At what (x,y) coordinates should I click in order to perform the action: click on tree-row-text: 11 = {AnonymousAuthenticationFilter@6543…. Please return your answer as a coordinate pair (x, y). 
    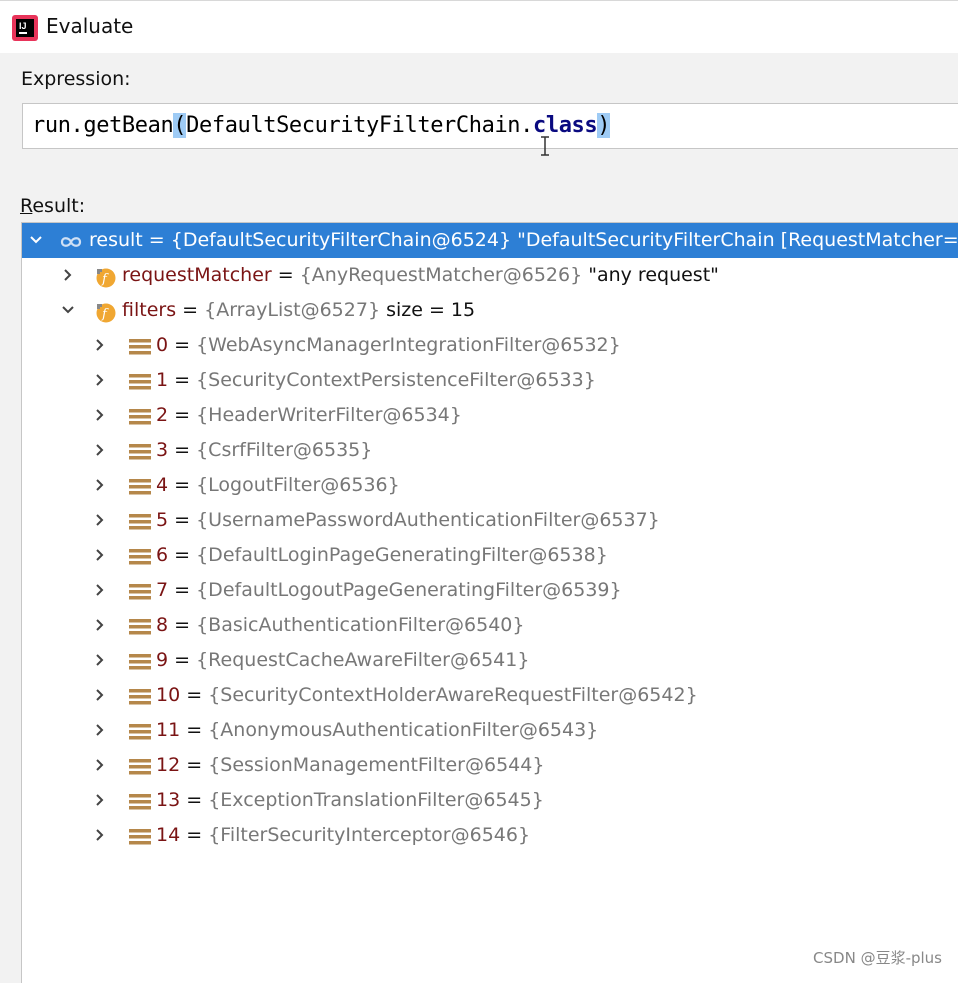
    Looking at the image, I should click on (377, 730).